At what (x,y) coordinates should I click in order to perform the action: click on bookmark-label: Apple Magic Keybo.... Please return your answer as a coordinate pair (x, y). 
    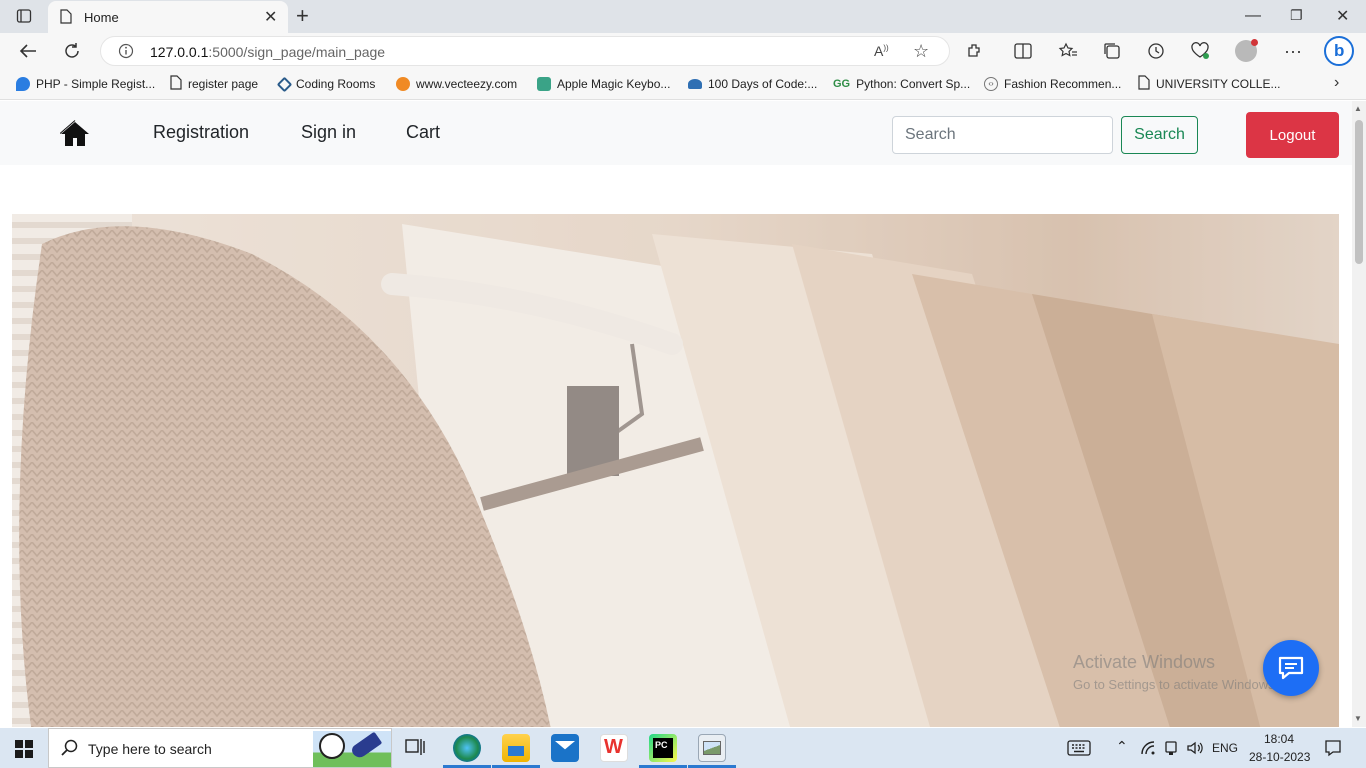
    Looking at the image, I should click on (614, 84).